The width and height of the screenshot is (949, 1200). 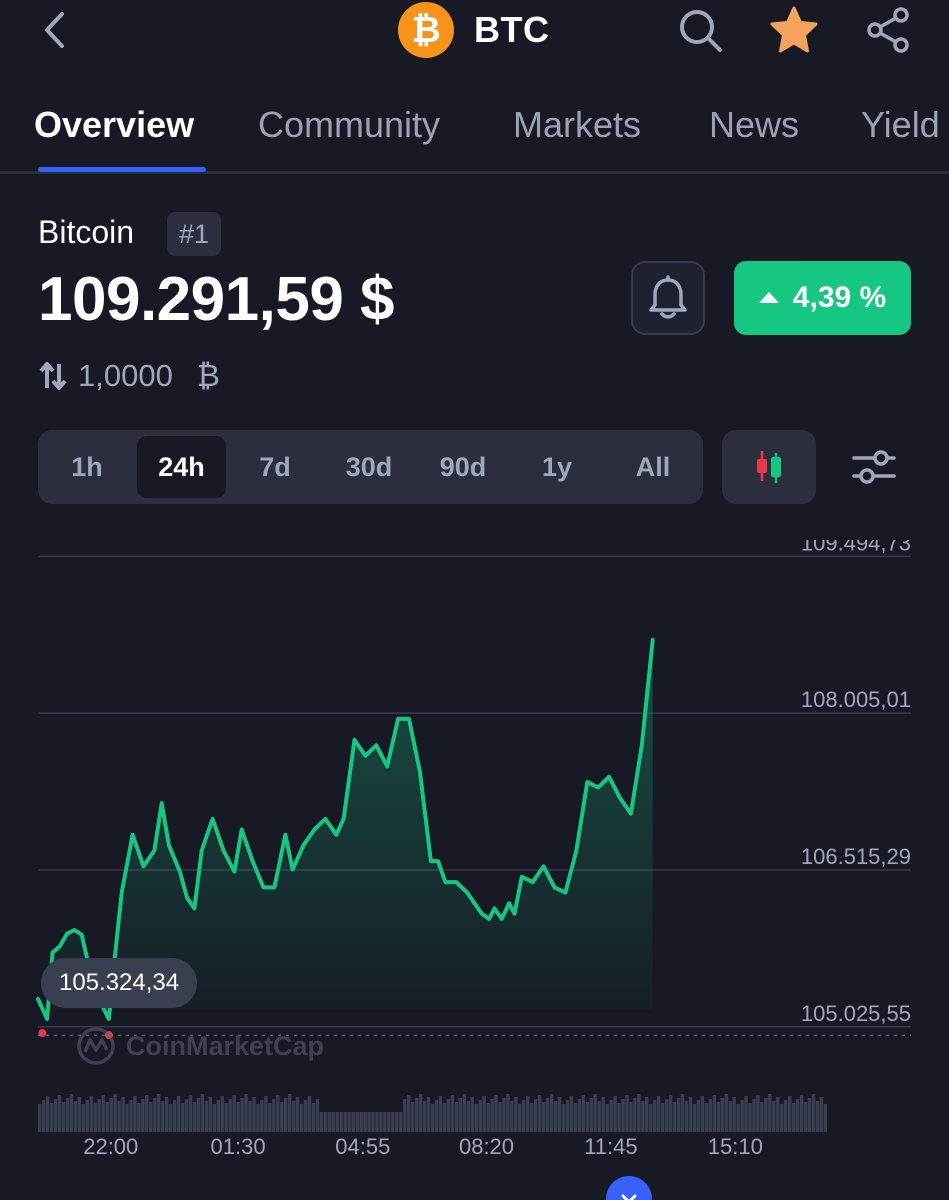 I want to click on search-icon, so click(x=701, y=31).